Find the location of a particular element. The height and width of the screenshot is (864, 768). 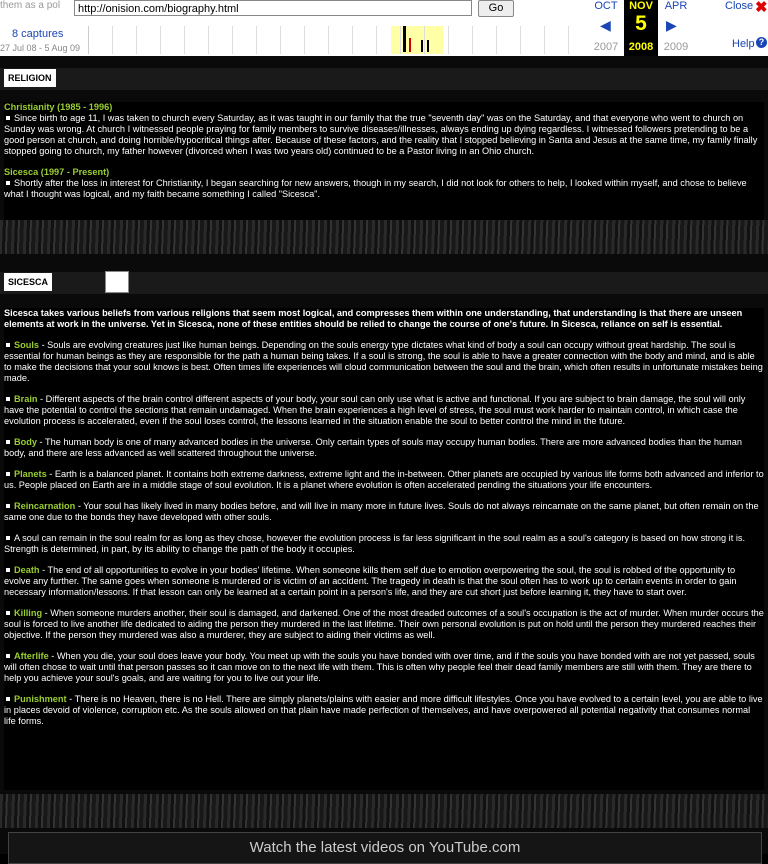

youtube-banner: Watch the latest videos on YouTube.com is located at coordinates (385, 848).